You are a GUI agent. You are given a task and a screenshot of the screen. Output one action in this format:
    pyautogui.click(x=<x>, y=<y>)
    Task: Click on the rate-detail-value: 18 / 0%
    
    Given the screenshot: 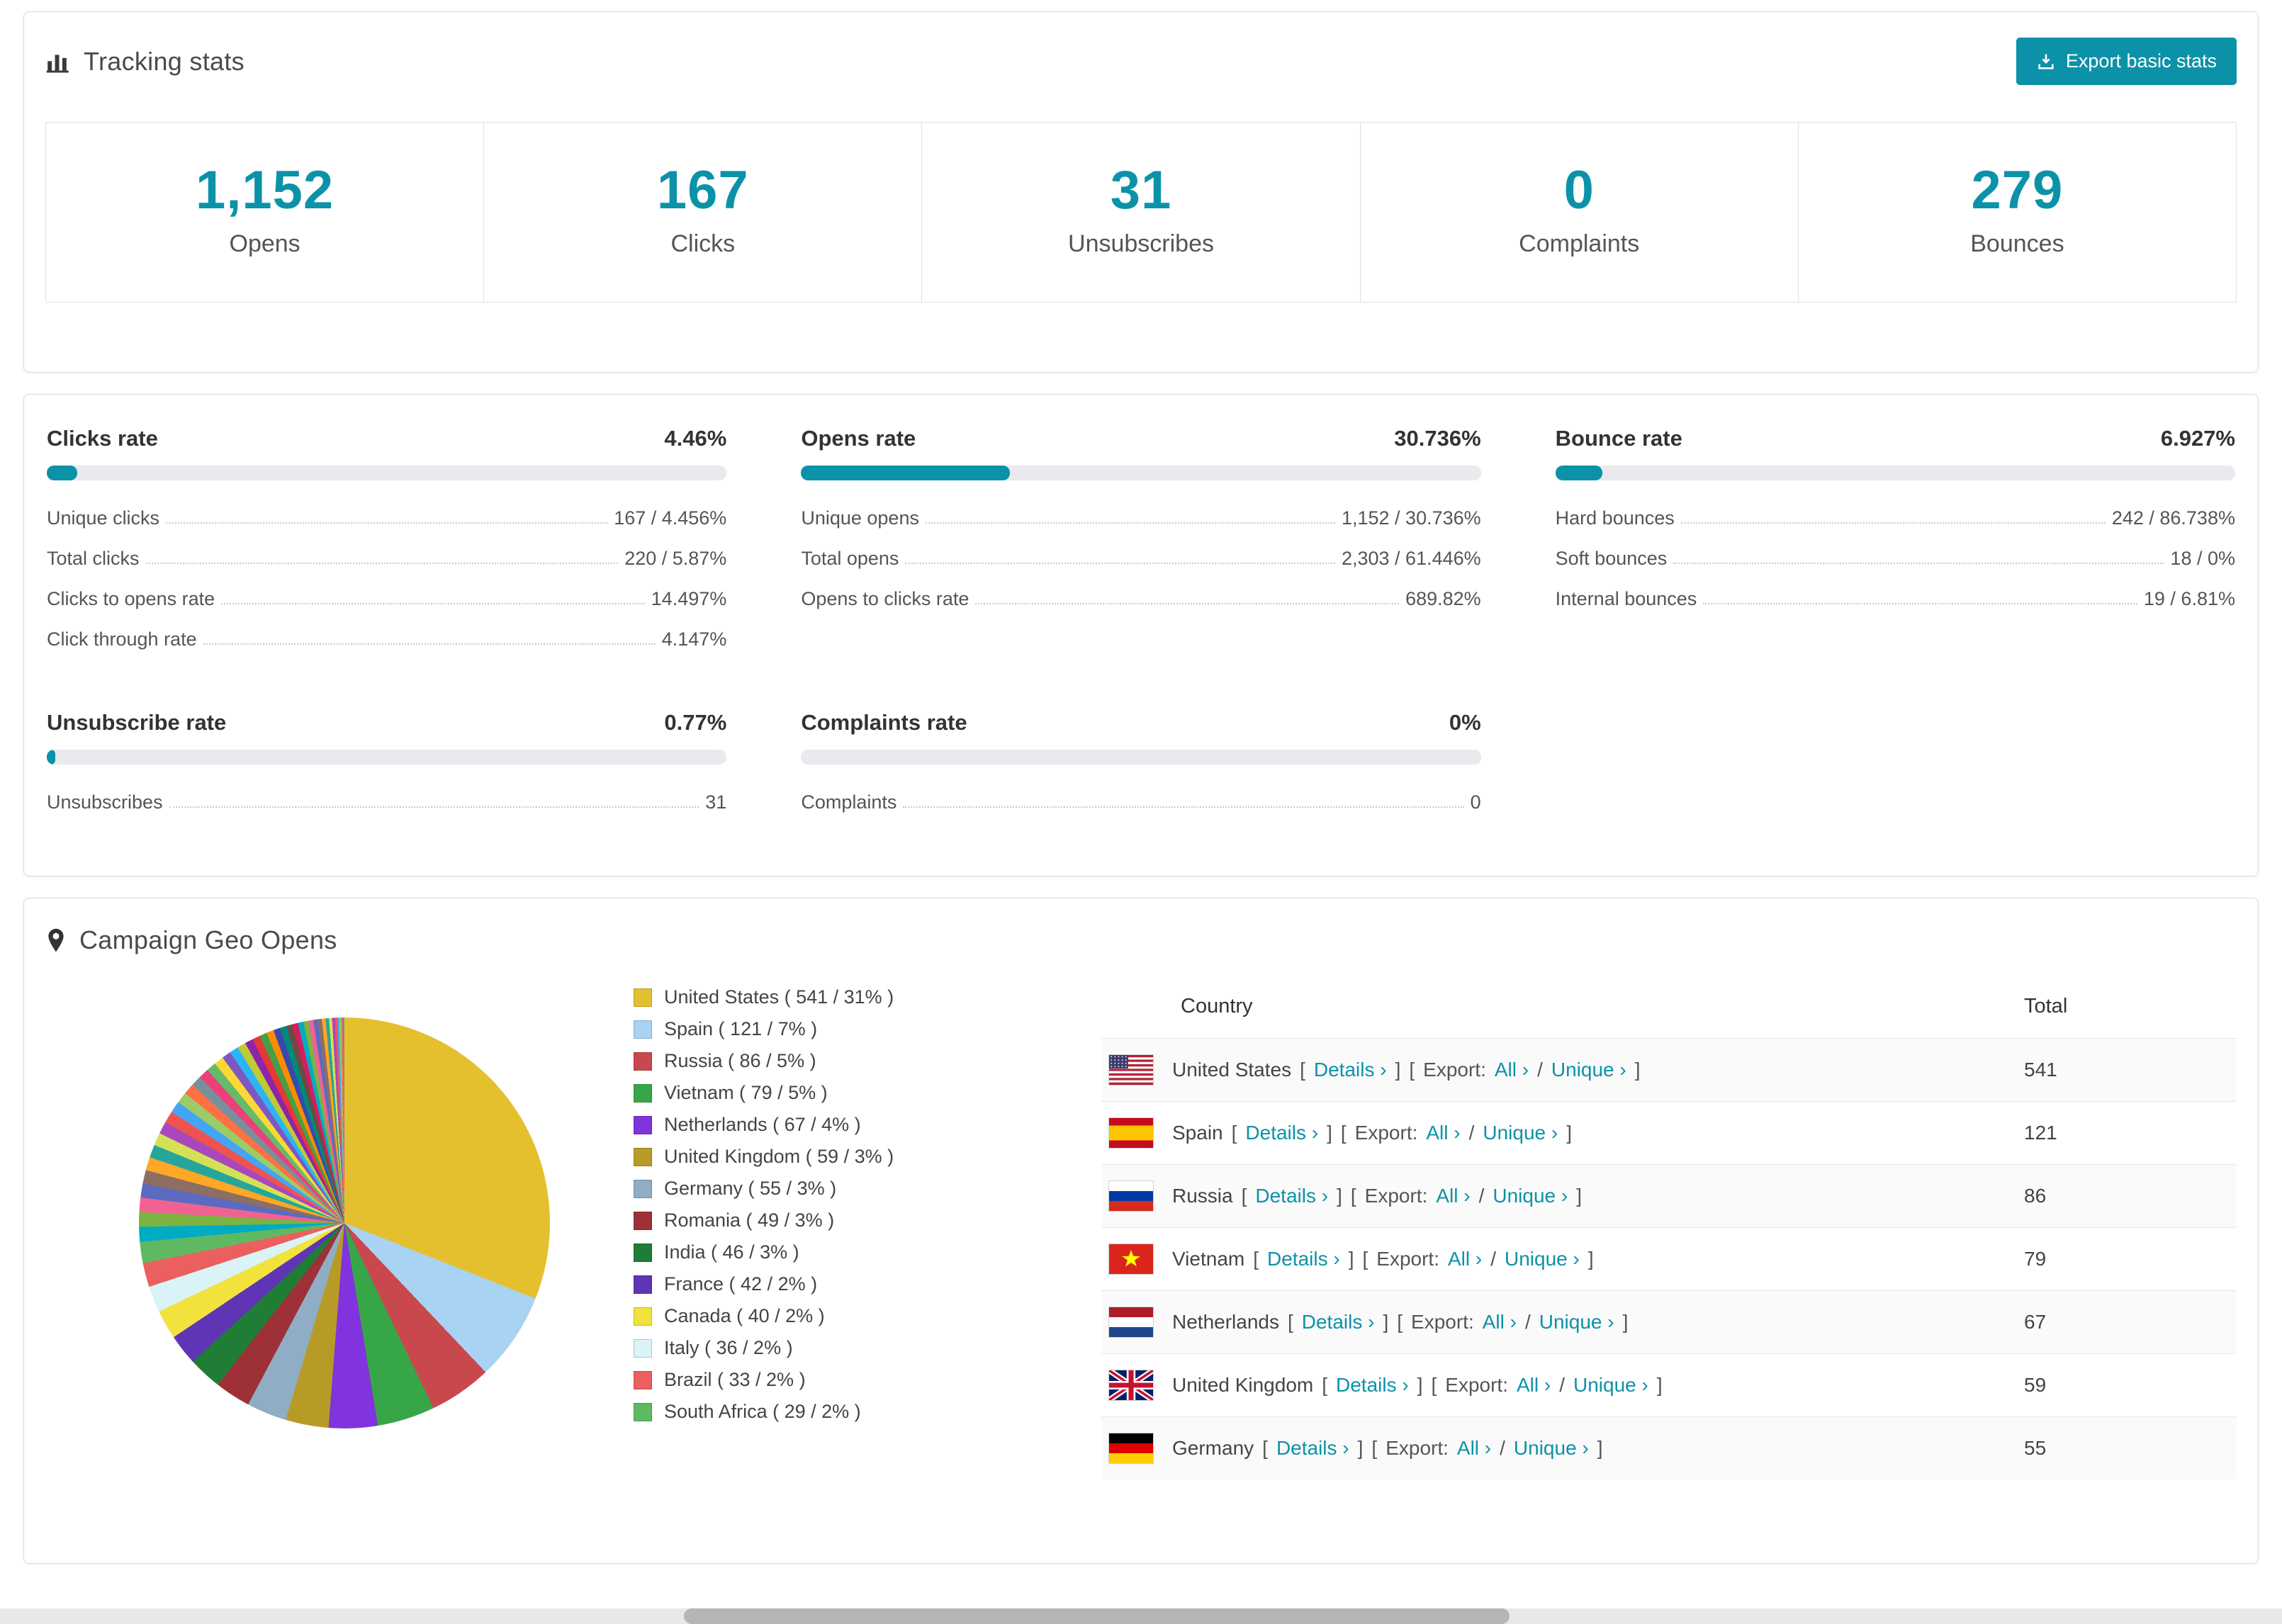 What is the action you would take?
    pyautogui.click(x=2202, y=558)
    